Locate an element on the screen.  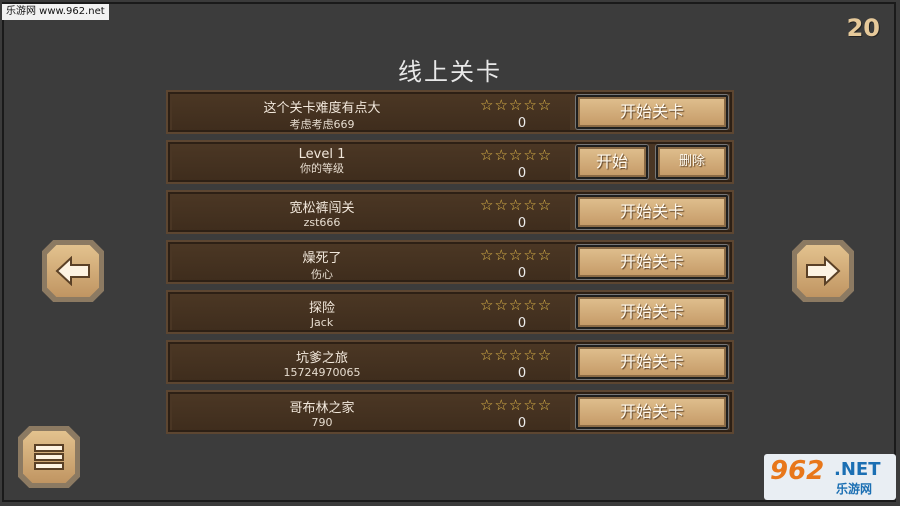
level-name: 宽松裤闯关 is located at coordinates (322, 208).